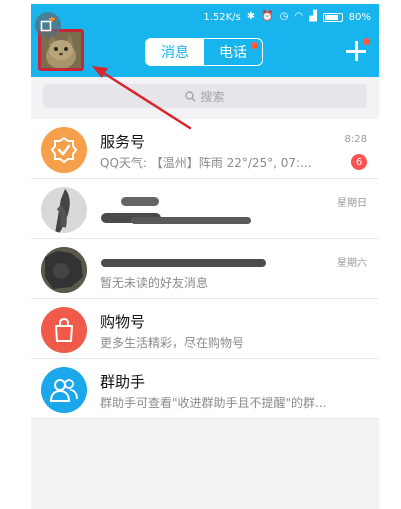  What do you see at coordinates (359, 162) in the screenshot?
I see `unread-badge: 6` at bounding box center [359, 162].